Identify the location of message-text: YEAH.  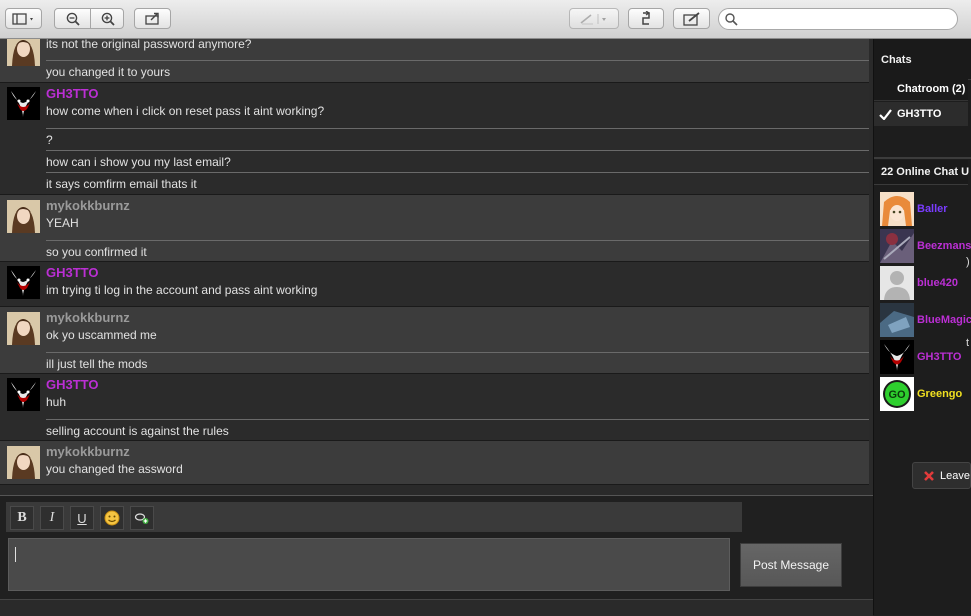
(62, 223).